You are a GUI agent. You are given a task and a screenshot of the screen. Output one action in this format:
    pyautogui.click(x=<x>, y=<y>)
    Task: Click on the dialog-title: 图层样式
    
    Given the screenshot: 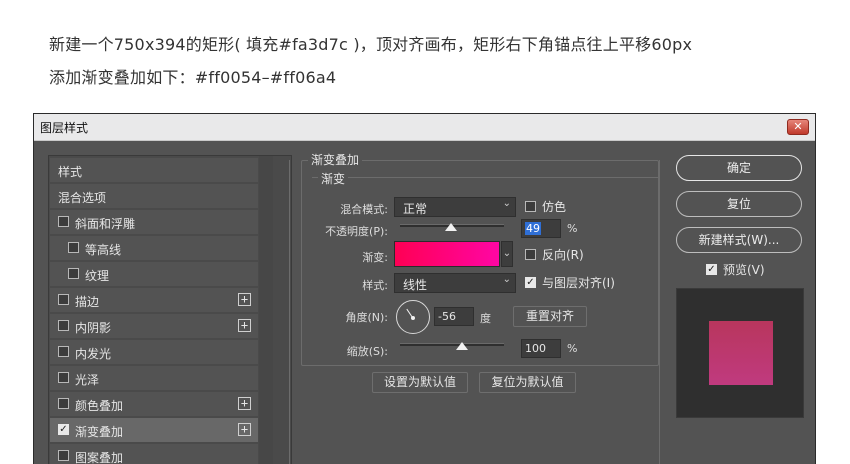 What is the action you would take?
    pyautogui.click(x=64, y=128)
    